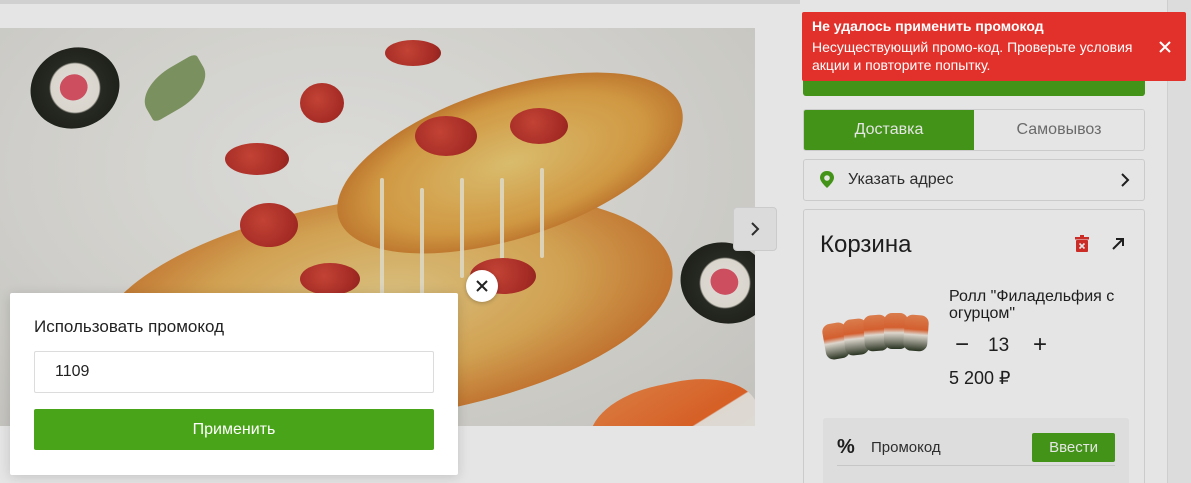  What do you see at coordinates (234, 372) in the screenshot?
I see `promo-code-input` at bounding box center [234, 372].